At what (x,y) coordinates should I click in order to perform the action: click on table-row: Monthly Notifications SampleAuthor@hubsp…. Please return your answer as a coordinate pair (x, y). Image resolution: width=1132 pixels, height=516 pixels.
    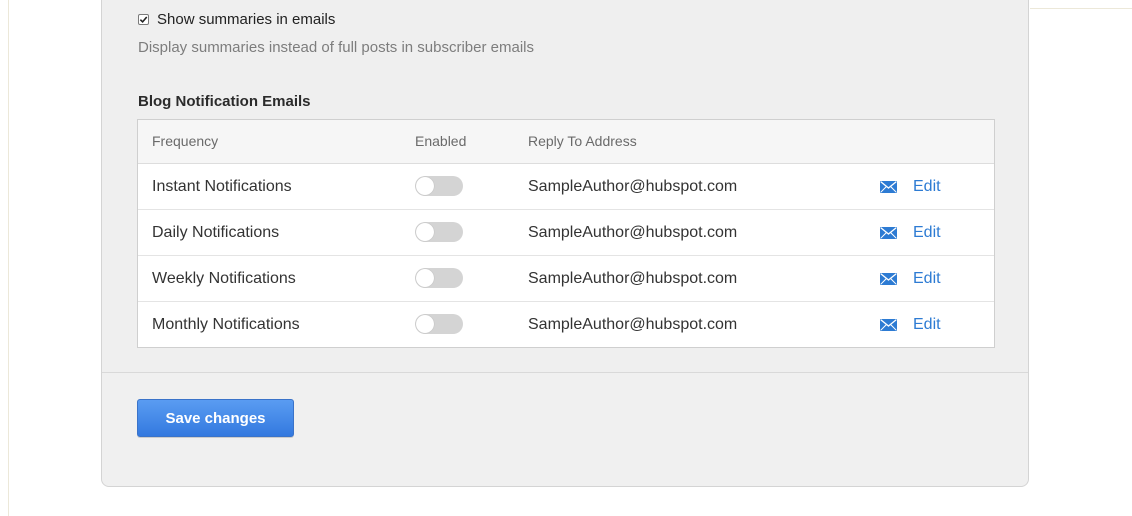
    Looking at the image, I should click on (566, 325).